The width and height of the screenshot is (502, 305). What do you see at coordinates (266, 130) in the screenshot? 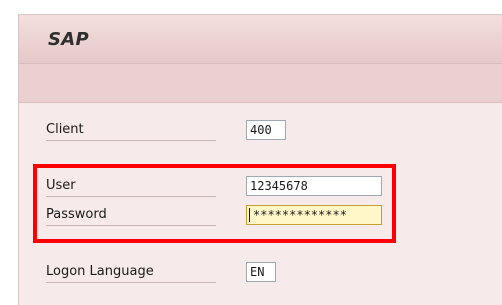
I see `client-input: 400` at bounding box center [266, 130].